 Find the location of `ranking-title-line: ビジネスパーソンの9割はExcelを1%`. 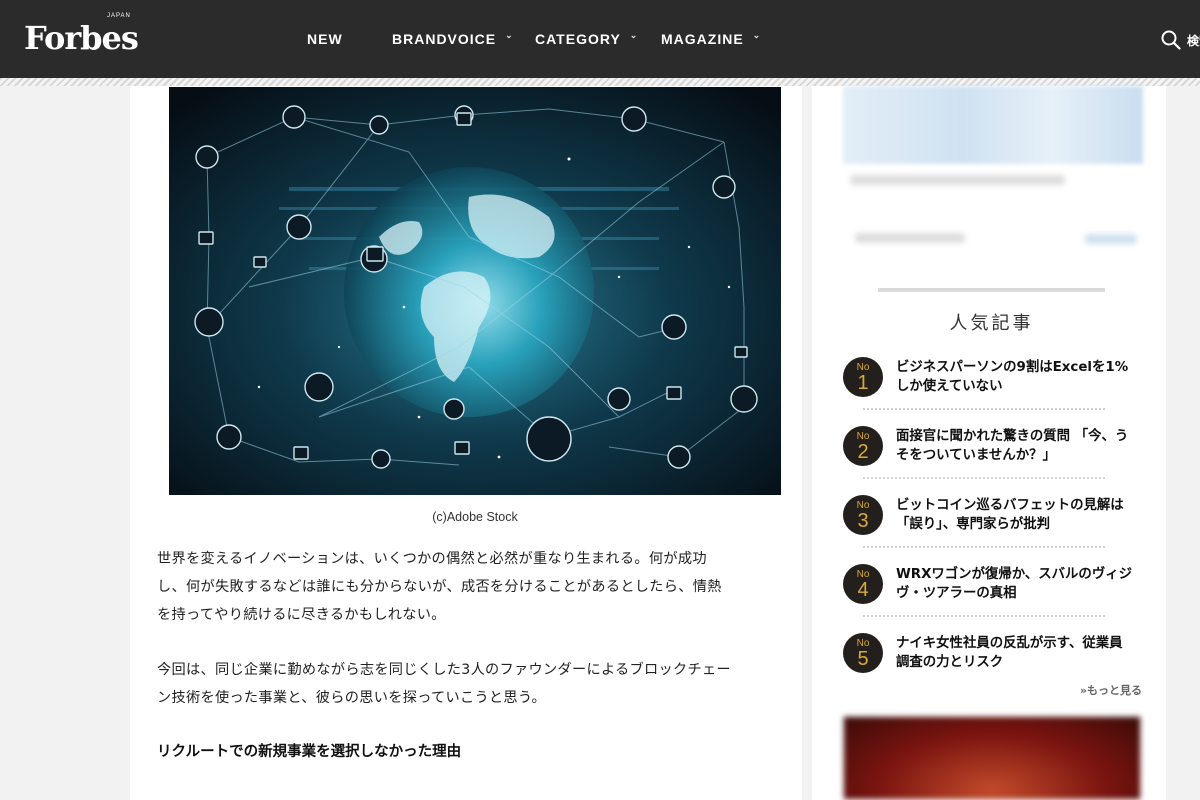

ranking-title-line: ビジネスパーソンの9割はExcelを1% is located at coordinates (1012, 367).